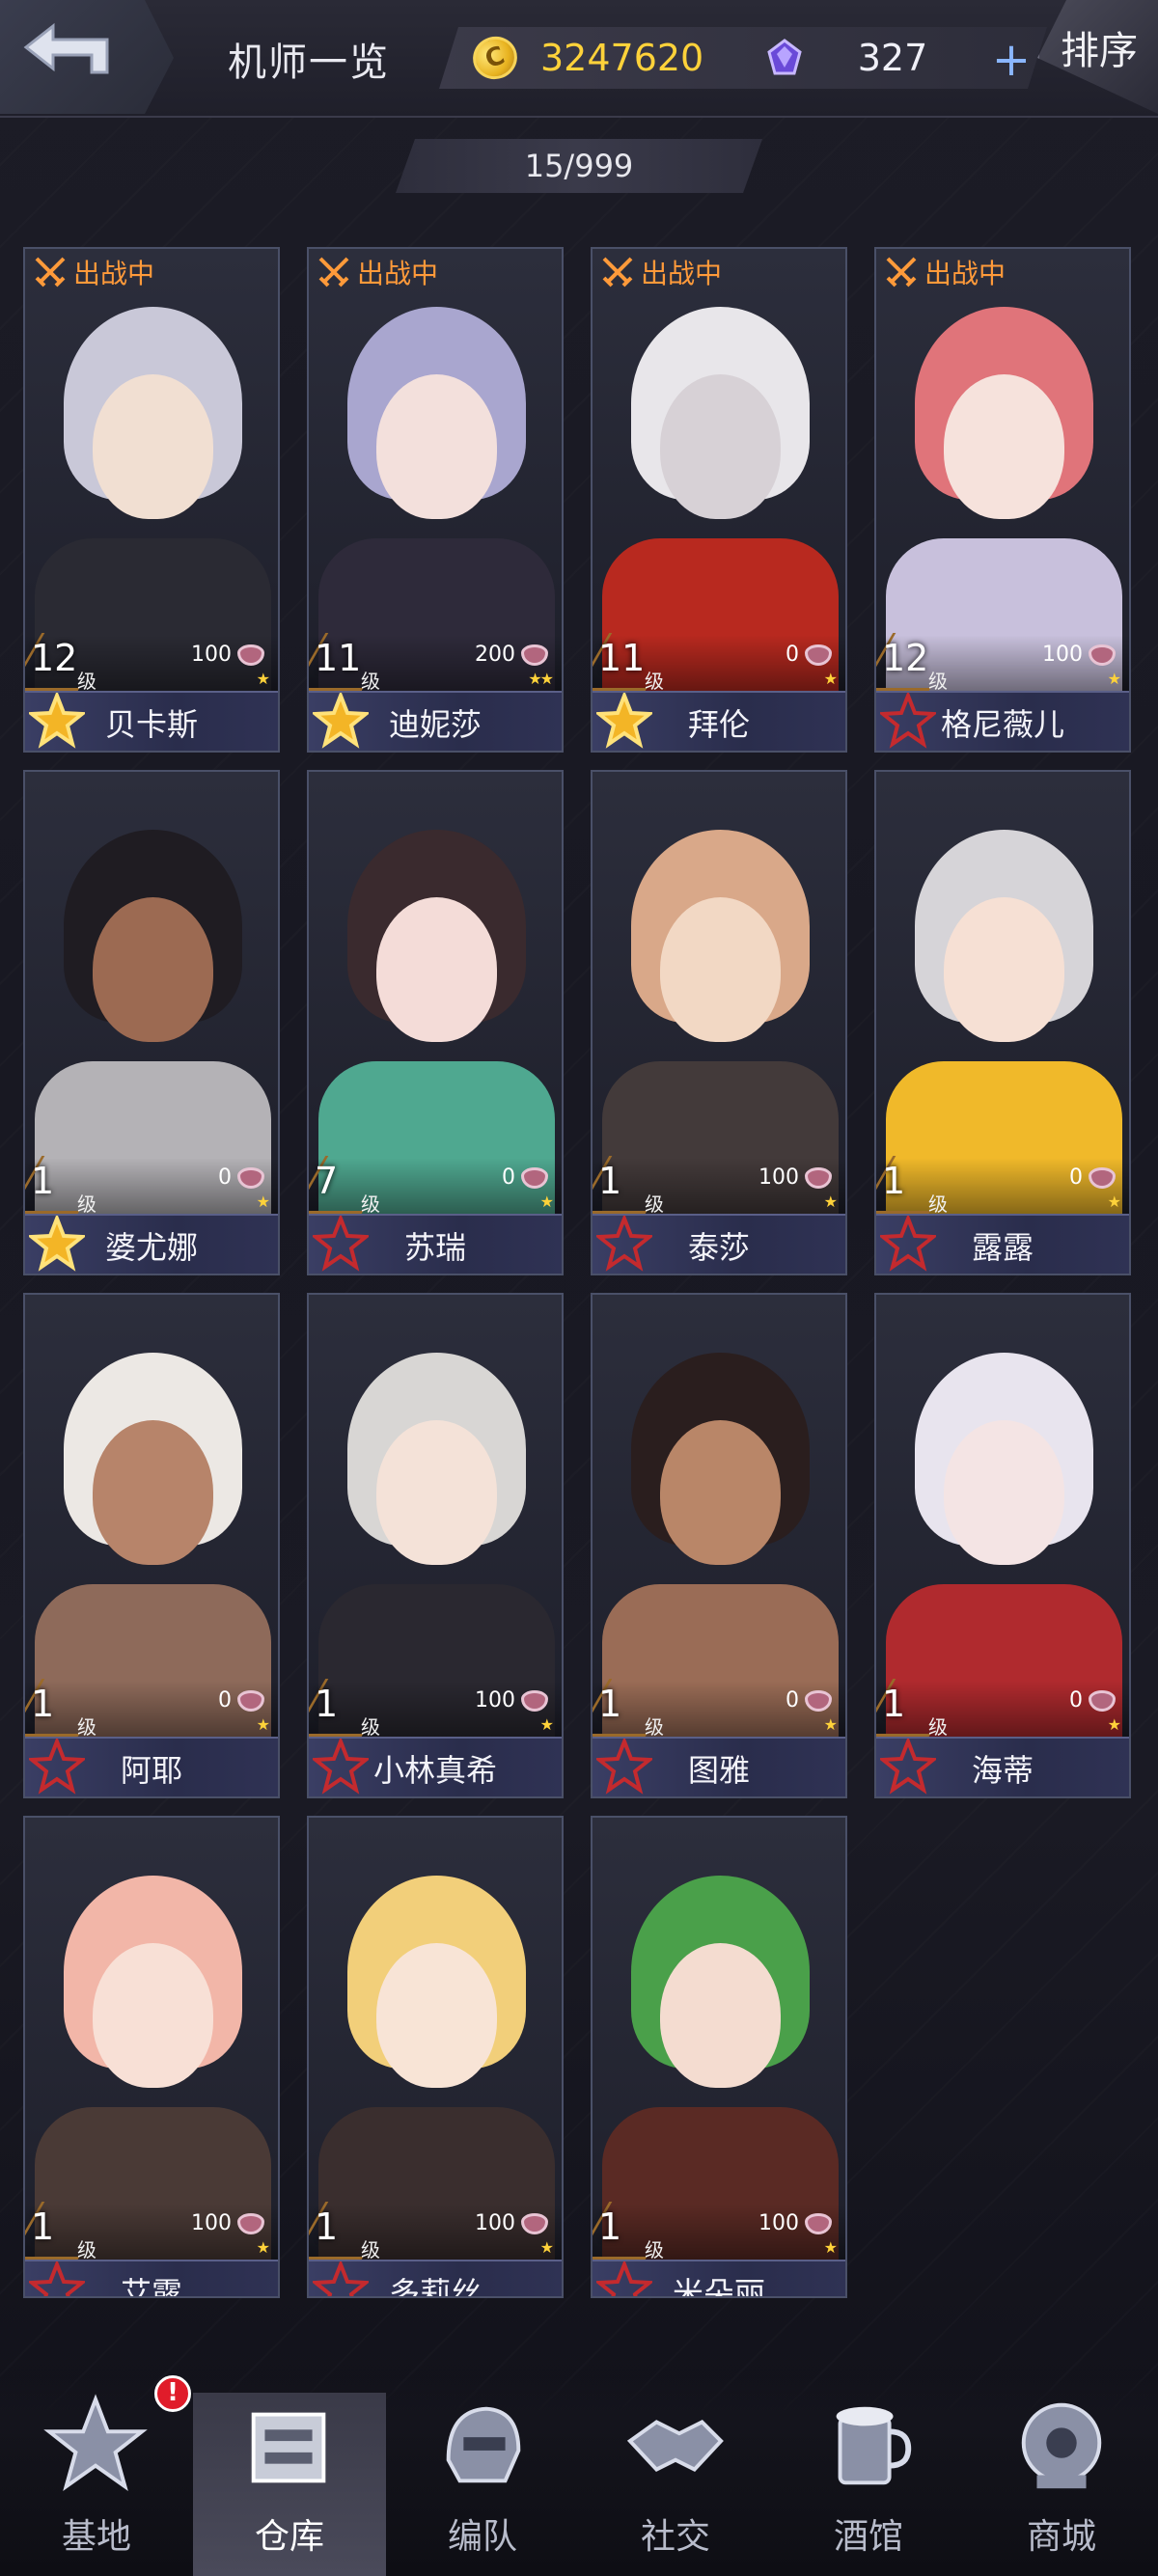 The image size is (1158, 2576). I want to click on roster-count: 15/999, so click(579, 166).